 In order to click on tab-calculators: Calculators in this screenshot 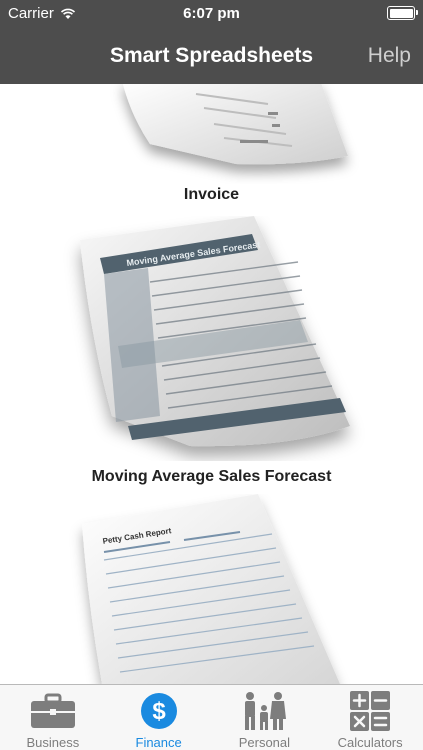, I will do `click(370, 717)`.